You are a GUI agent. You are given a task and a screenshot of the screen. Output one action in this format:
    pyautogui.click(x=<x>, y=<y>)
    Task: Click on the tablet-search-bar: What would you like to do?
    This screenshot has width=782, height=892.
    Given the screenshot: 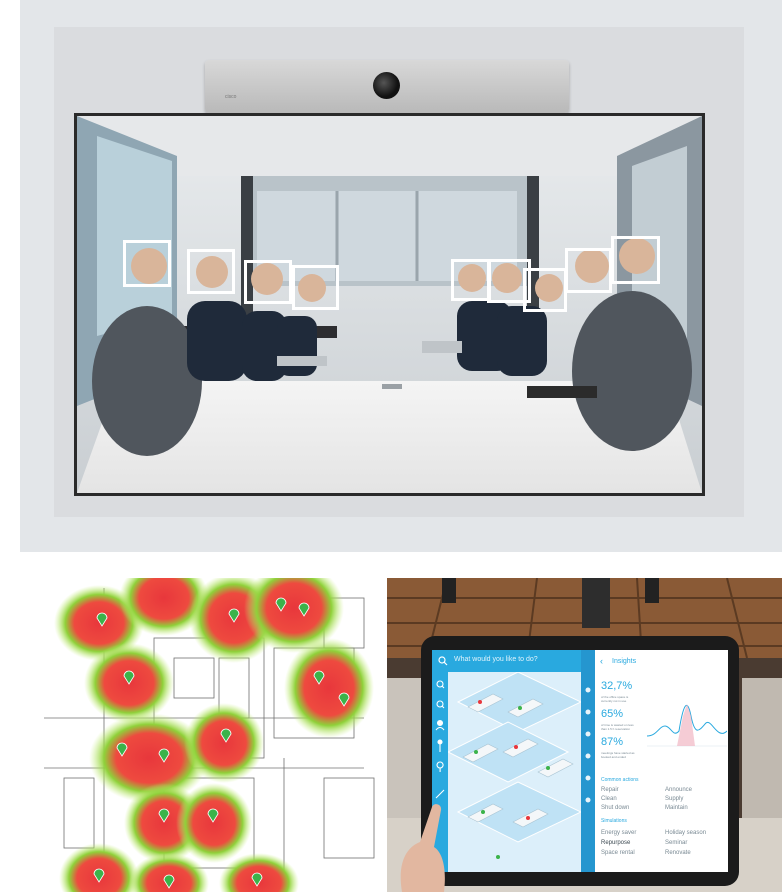 What is the action you would take?
    pyautogui.click(x=506, y=661)
    